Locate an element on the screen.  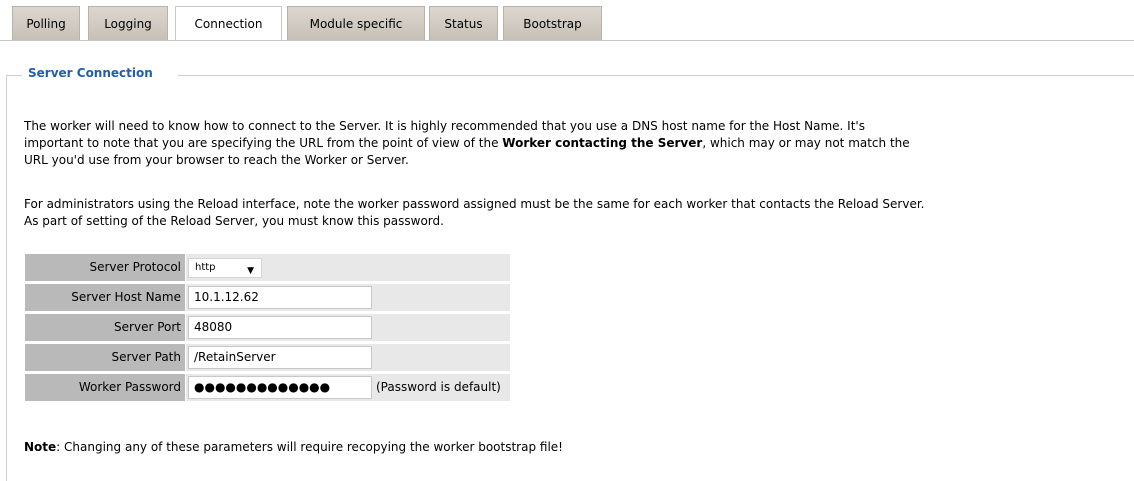
field-cell: http ▼ is located at coordinates (348, 267).